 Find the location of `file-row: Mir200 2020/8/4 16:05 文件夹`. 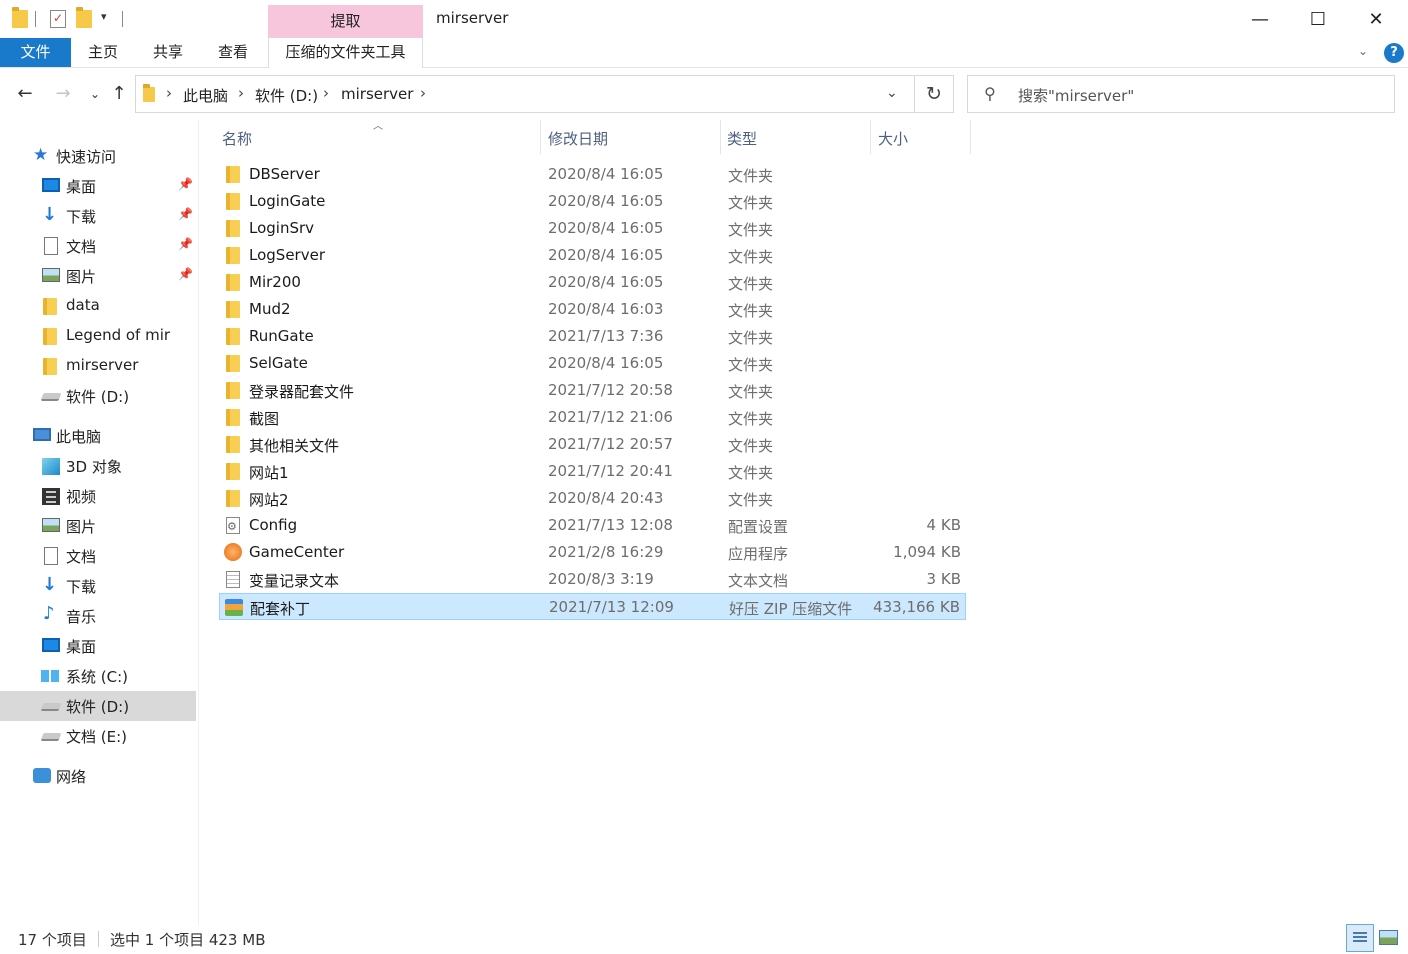

file-row: Mir200 2020/8/4 16:05 文件夹 is located at coordinates (592, 282).